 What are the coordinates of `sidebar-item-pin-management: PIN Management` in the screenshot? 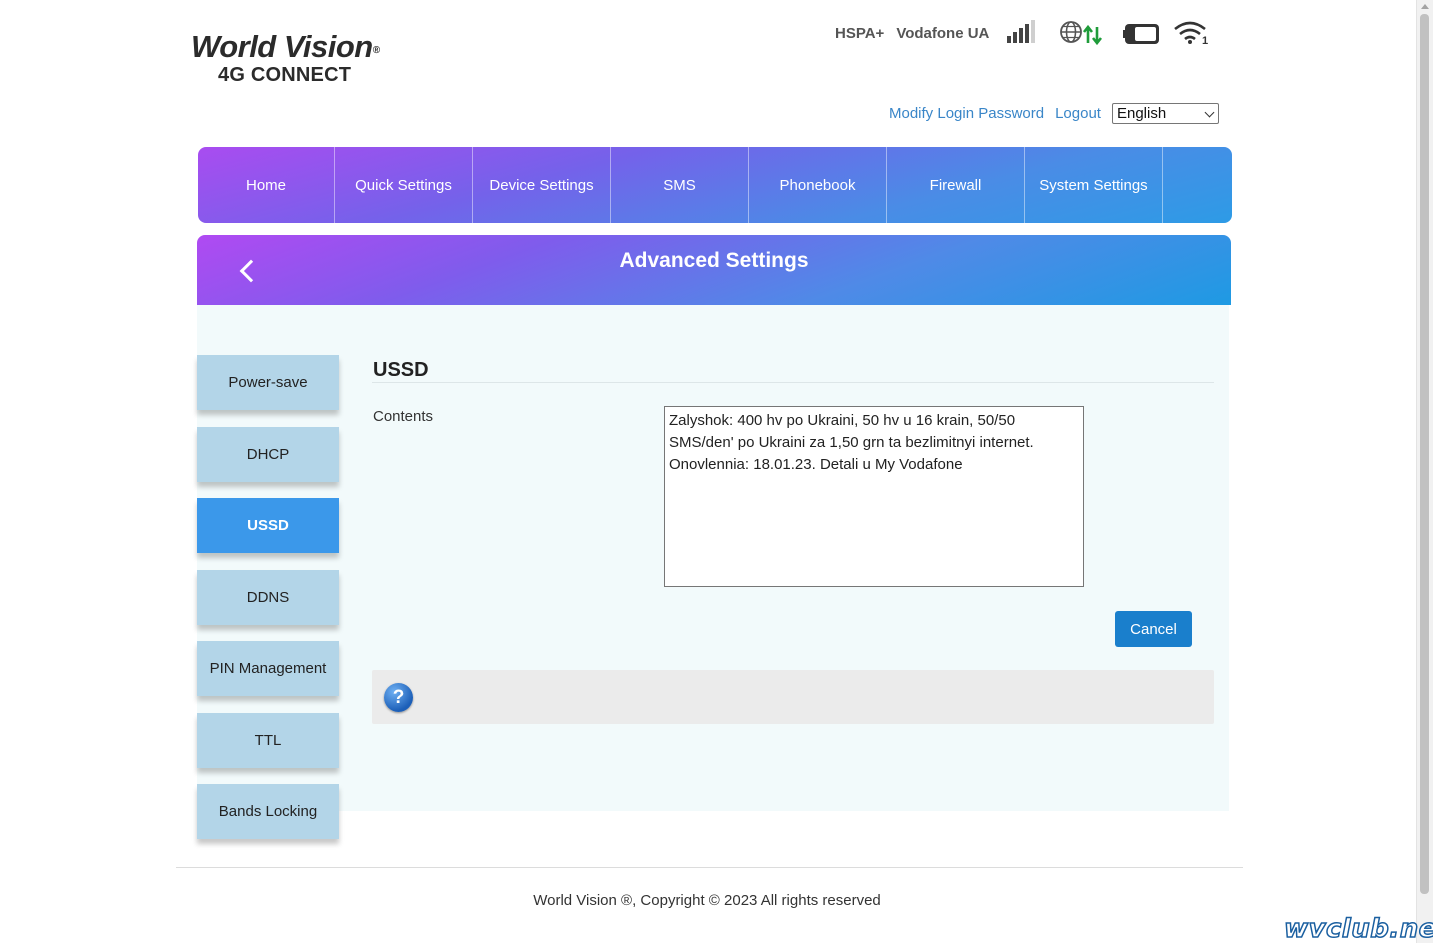 It's located at (268, 668).